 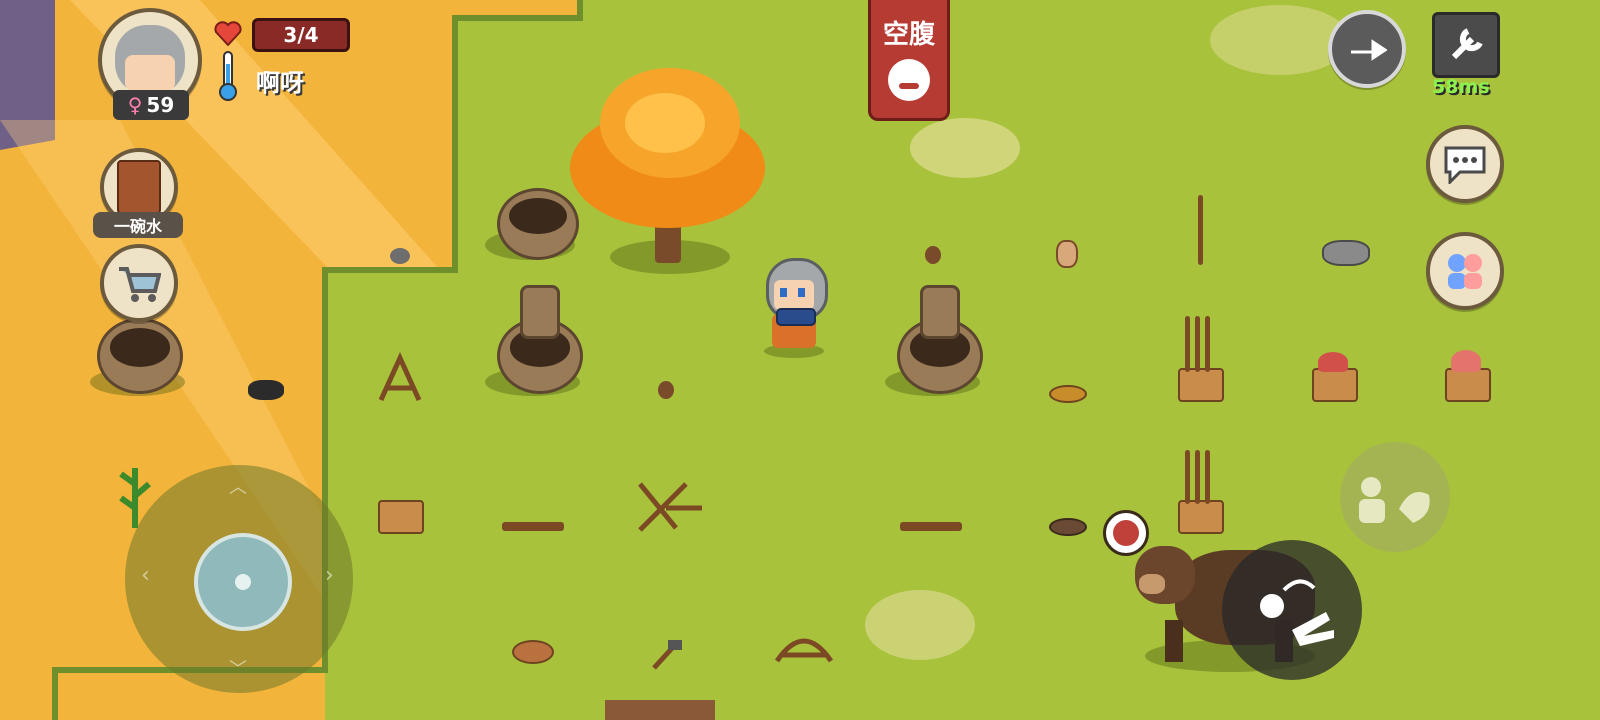 What do you see at coordinates (1297, 612) in the screenshot?
I see `hand-use-icon` at bounding box center [1297, 612].